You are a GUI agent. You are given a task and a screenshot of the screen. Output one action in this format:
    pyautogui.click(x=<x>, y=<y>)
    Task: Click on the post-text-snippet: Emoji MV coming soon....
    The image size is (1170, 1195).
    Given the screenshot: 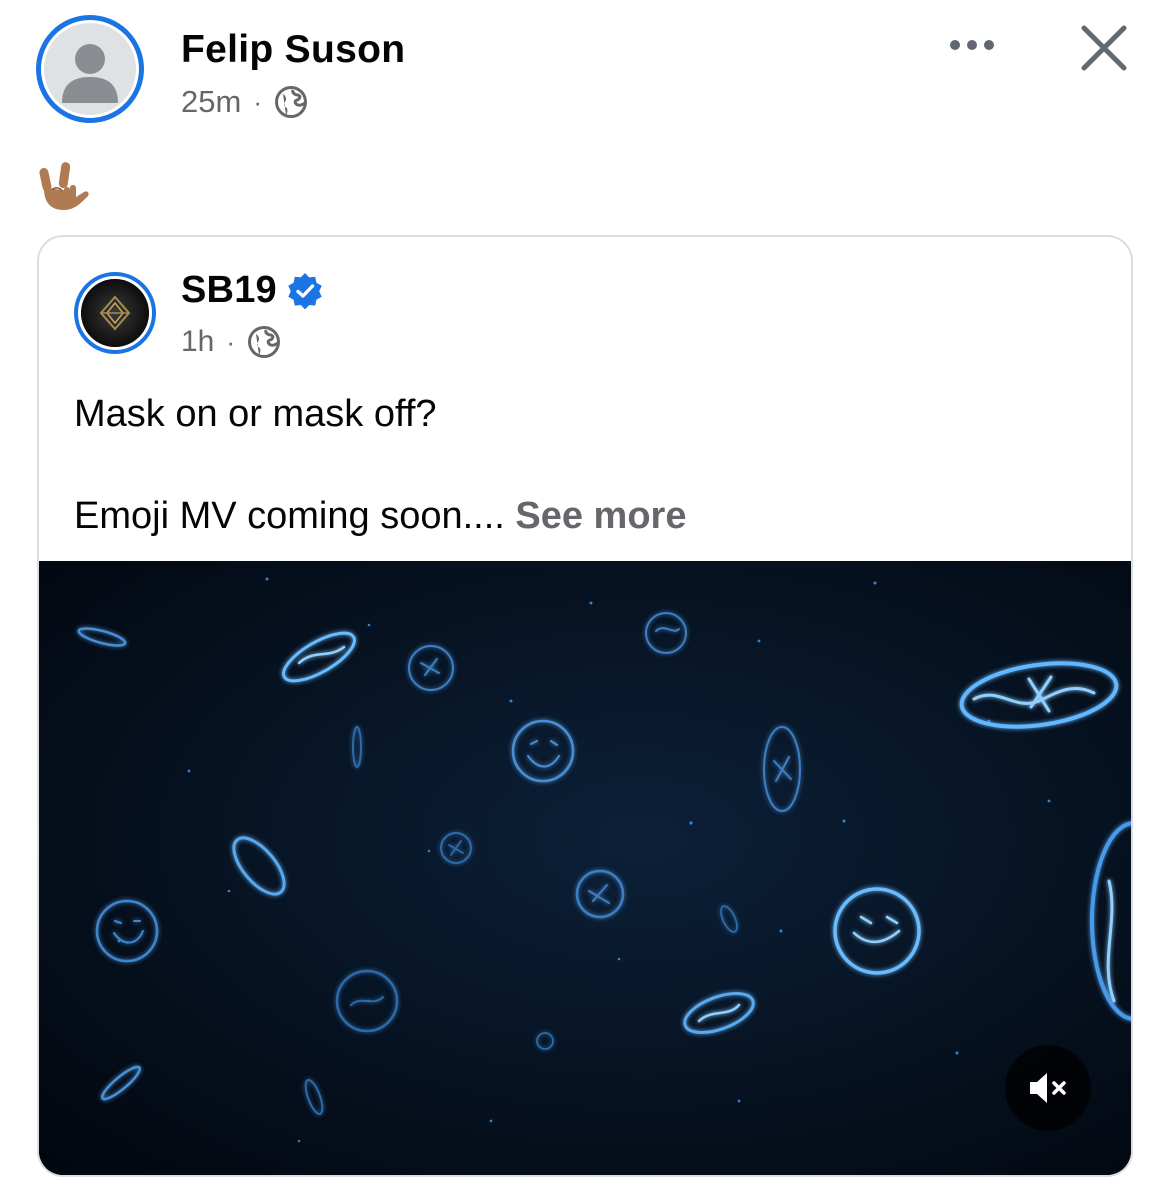 What is the action you would take?
    pyautogui.click(x=289, y=516)
    